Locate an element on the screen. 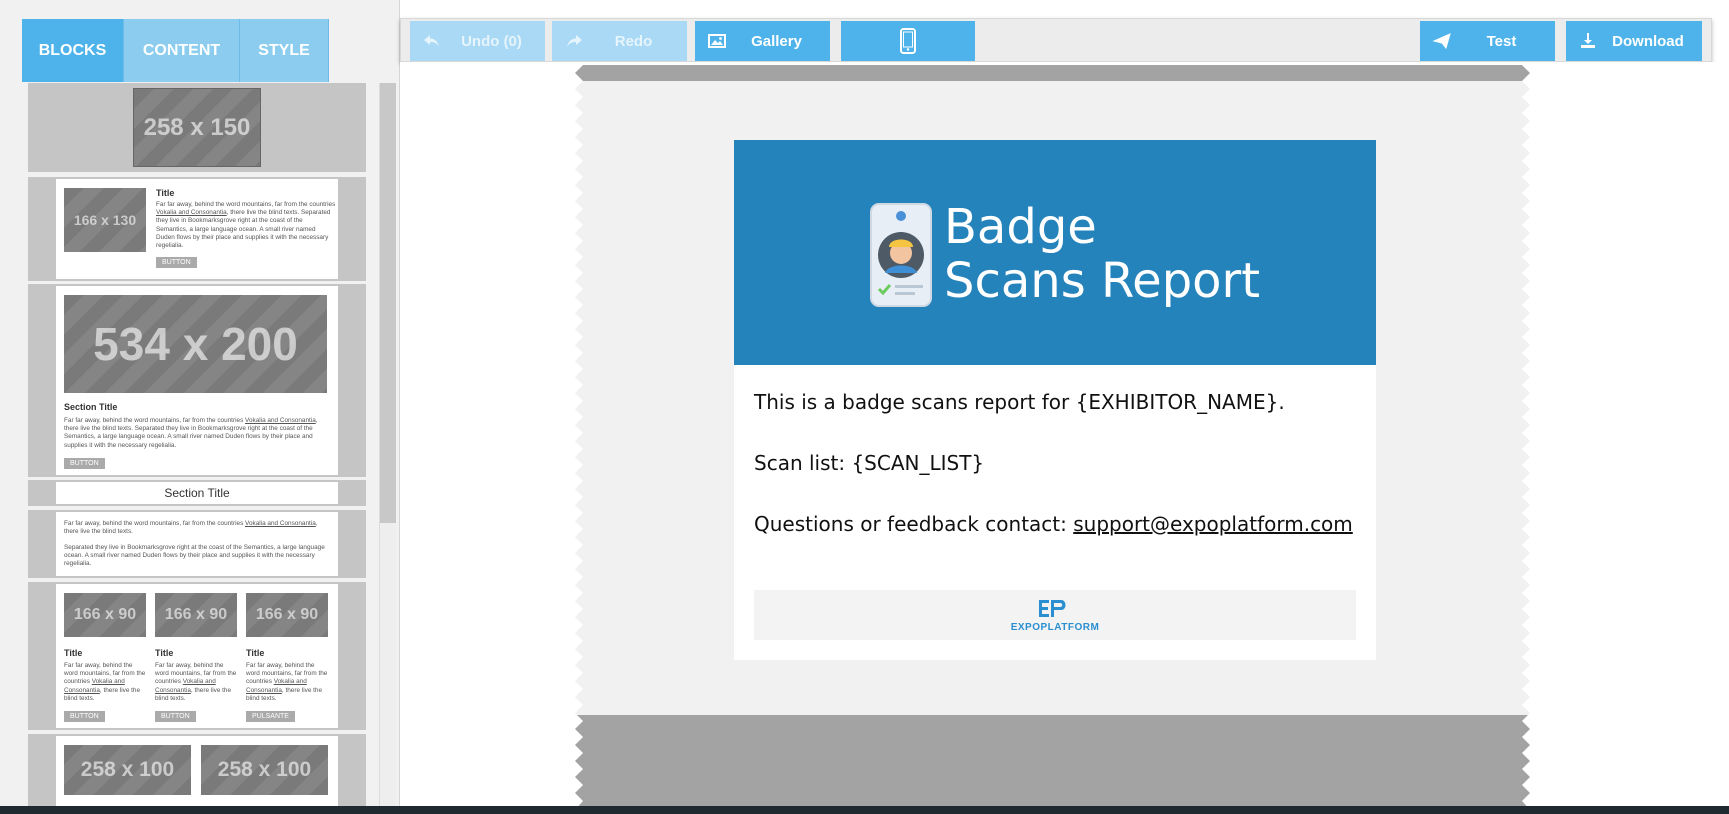  test-label: Test is located at coordinates (1501, 41).